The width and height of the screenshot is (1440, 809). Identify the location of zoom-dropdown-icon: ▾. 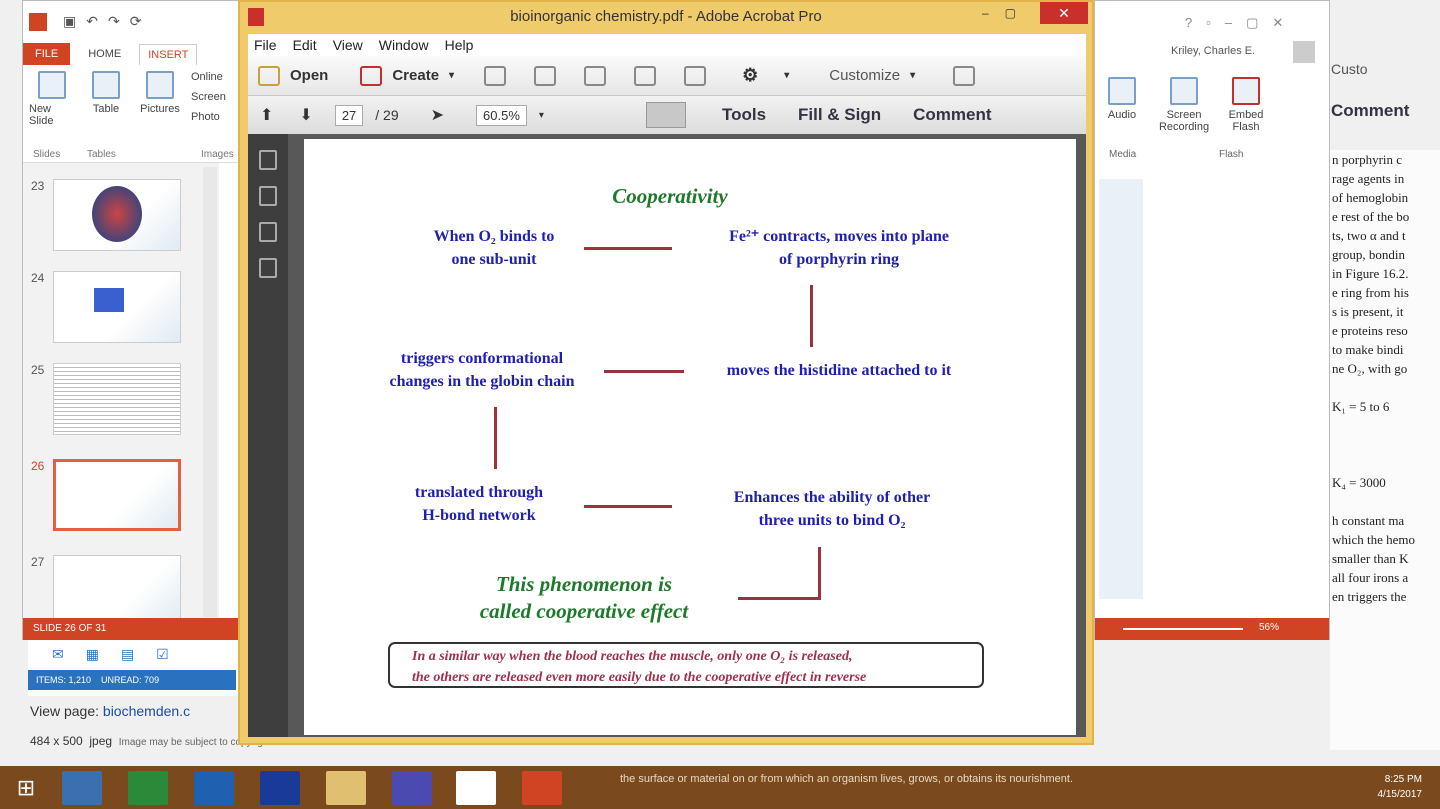
(541, 115).